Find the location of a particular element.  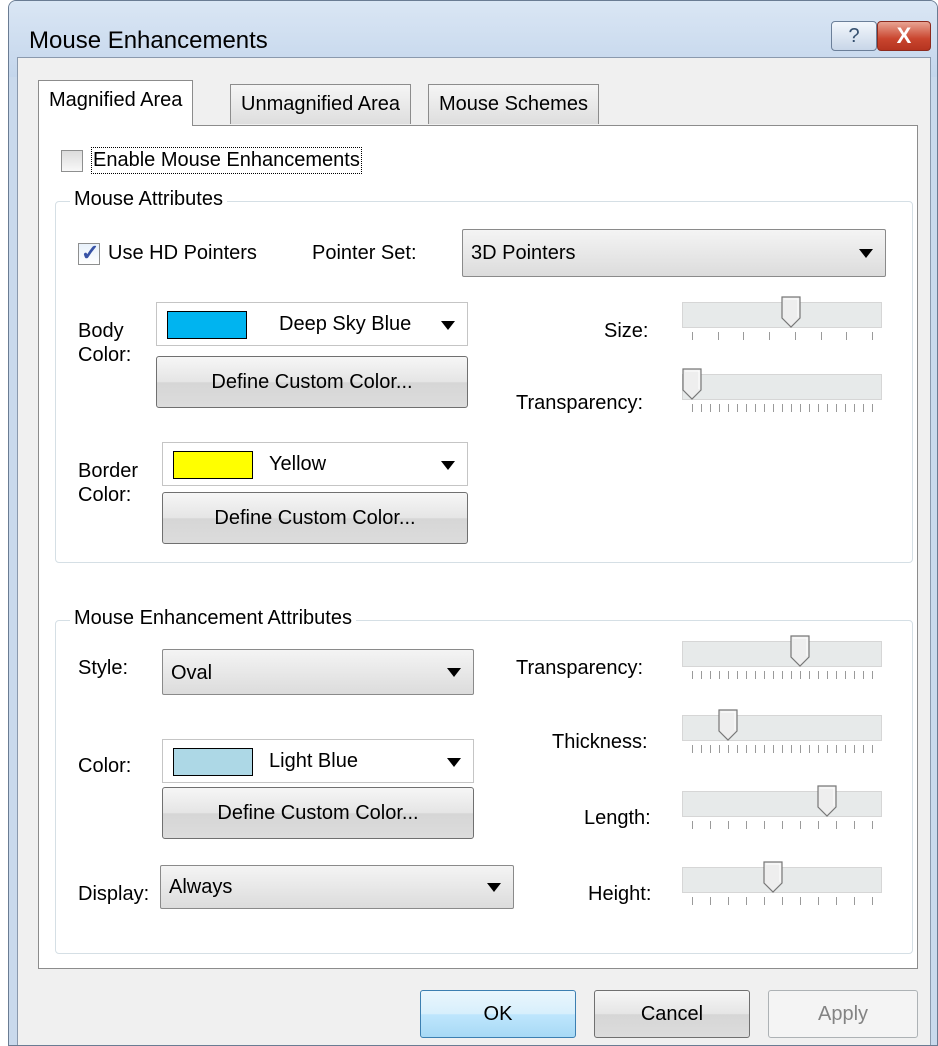

tab-unmagnified-area: Unmagnified Area is located at coordinates (320, 104).